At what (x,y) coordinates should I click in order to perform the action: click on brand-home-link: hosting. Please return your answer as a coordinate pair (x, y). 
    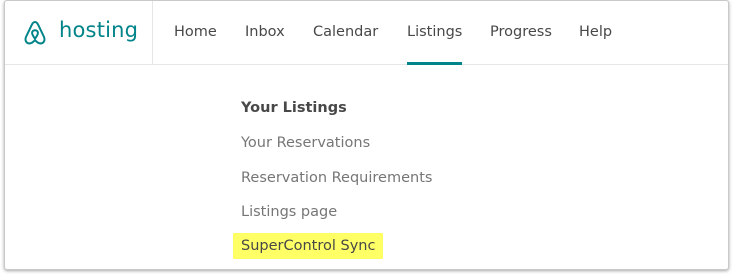
    Looking at the image, I should click on (79, 32).